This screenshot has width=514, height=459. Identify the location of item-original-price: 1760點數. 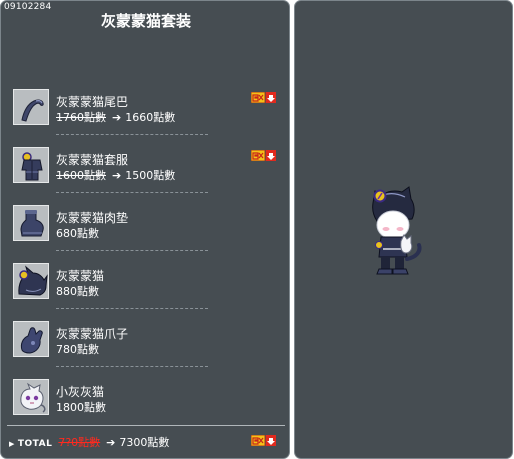
(81, 117).